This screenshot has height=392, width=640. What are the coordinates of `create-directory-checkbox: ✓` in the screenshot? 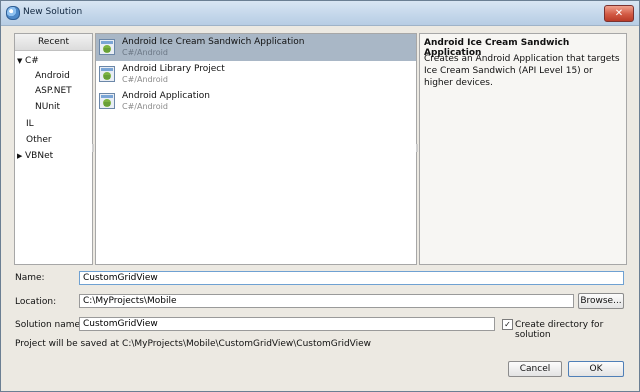 It's located at (507, 324).